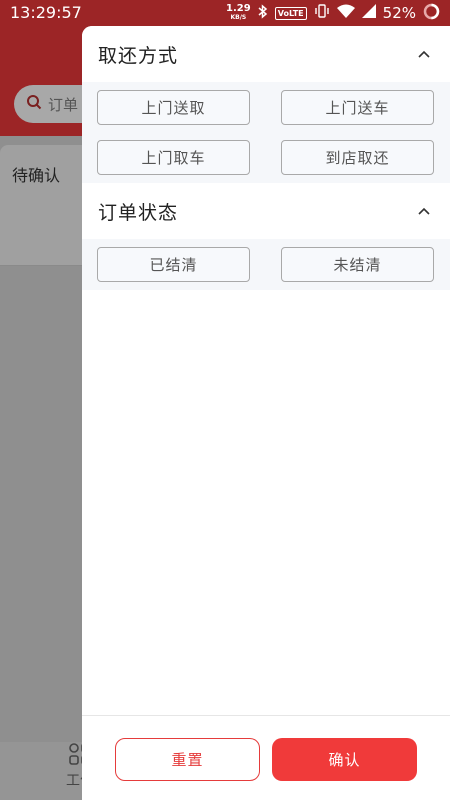 The width and height of the screenshot is (450, 800). I want to click on network-speed-value: 1.29, so click(238, 8).